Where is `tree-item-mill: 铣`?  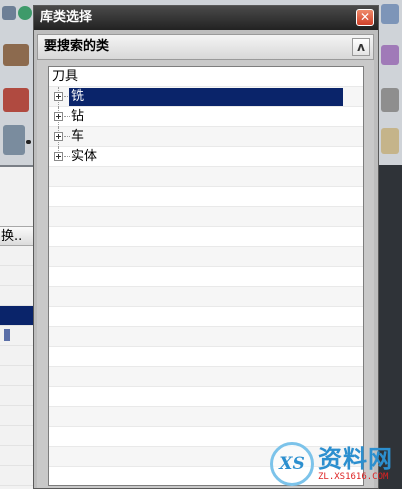
tree-item-mill: 铣 is located at coordinates (206, 97).